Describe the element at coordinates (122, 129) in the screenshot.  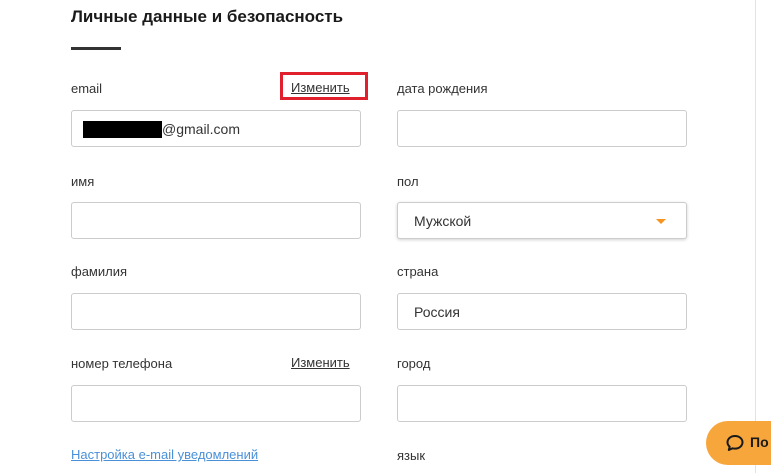
I see `email-redaction` at that location.